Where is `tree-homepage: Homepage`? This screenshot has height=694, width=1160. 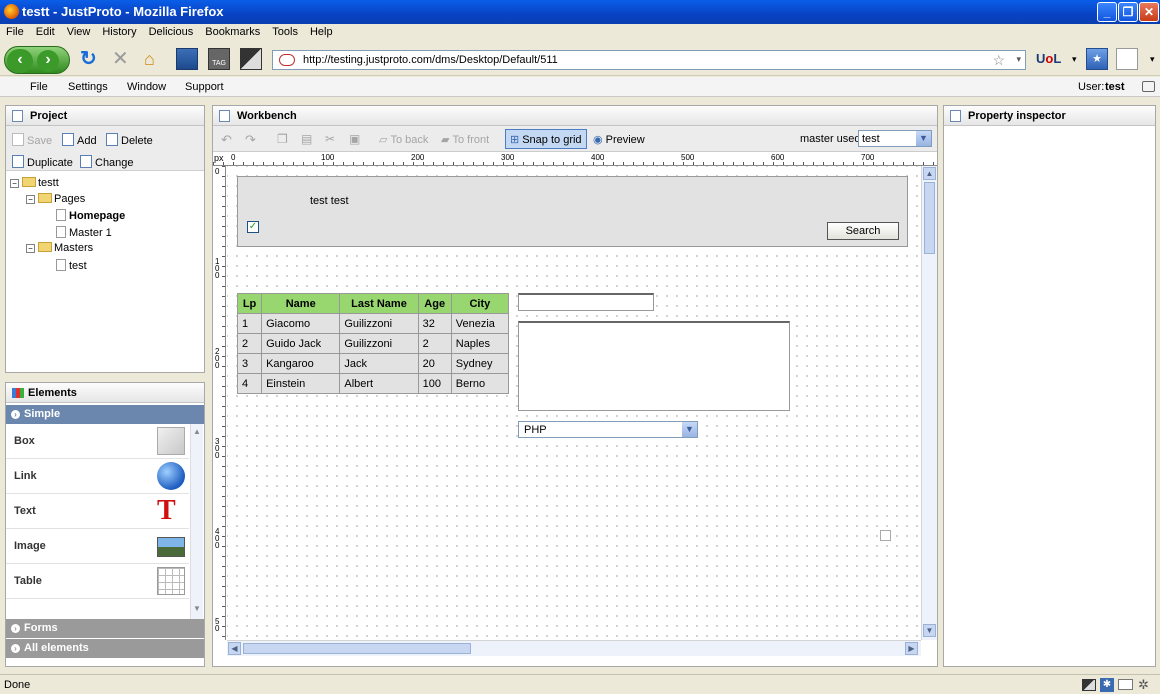 tree-homepage: Homepage is located at coordinates (90, 215).